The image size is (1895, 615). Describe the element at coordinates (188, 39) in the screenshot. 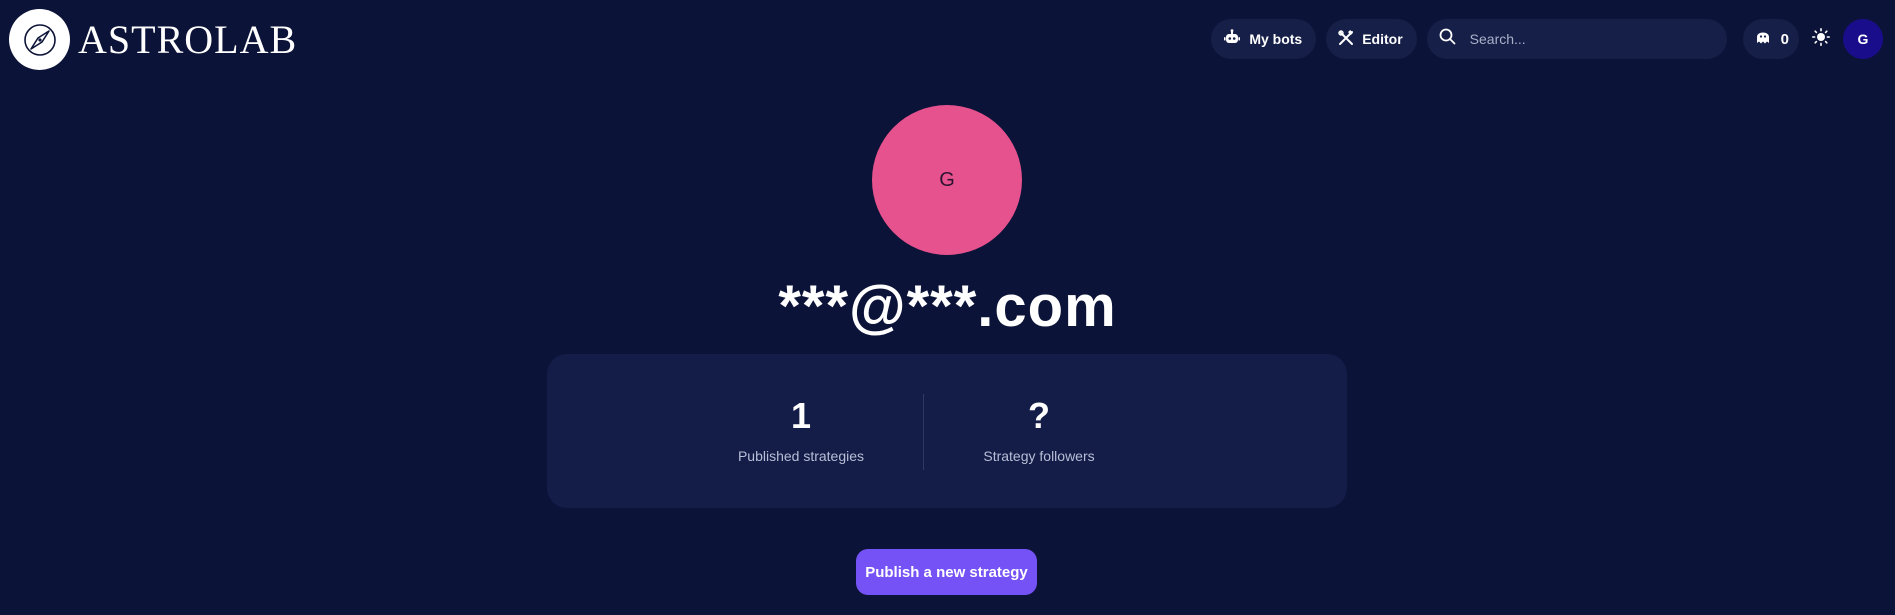

I see `brand-name: ASTROLAB` at that location.